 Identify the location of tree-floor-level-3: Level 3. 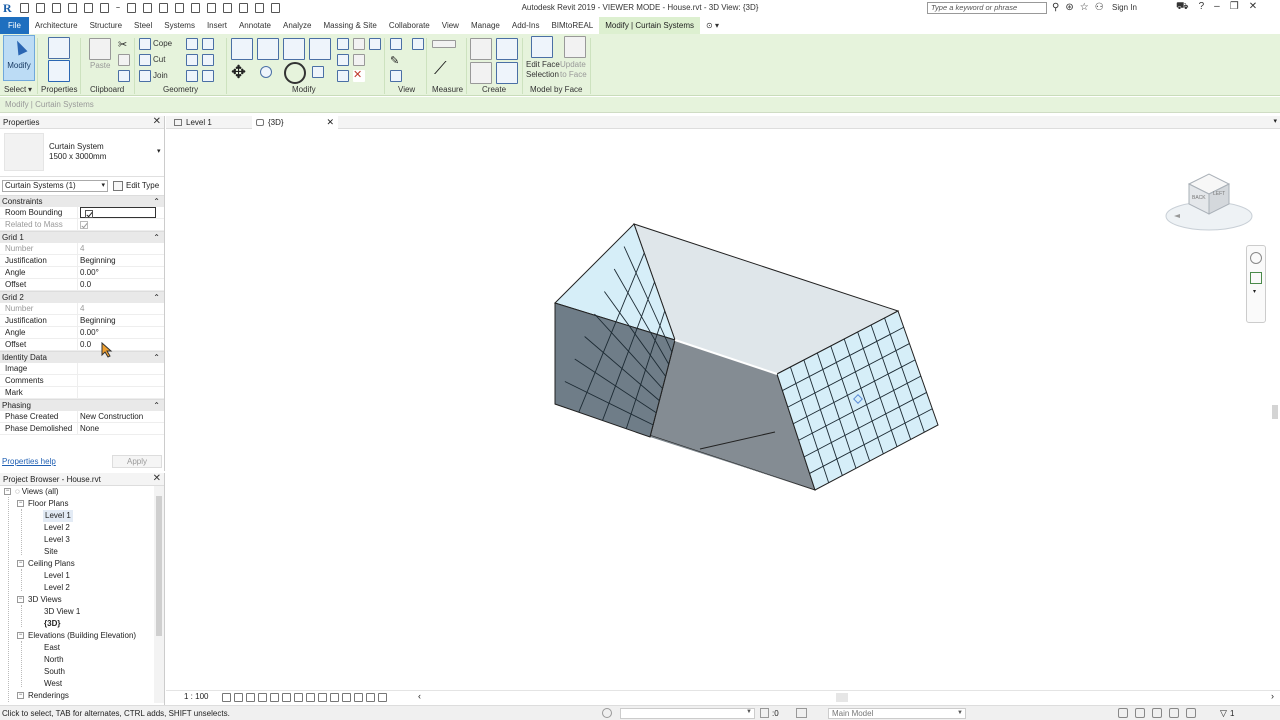
(57, 540).